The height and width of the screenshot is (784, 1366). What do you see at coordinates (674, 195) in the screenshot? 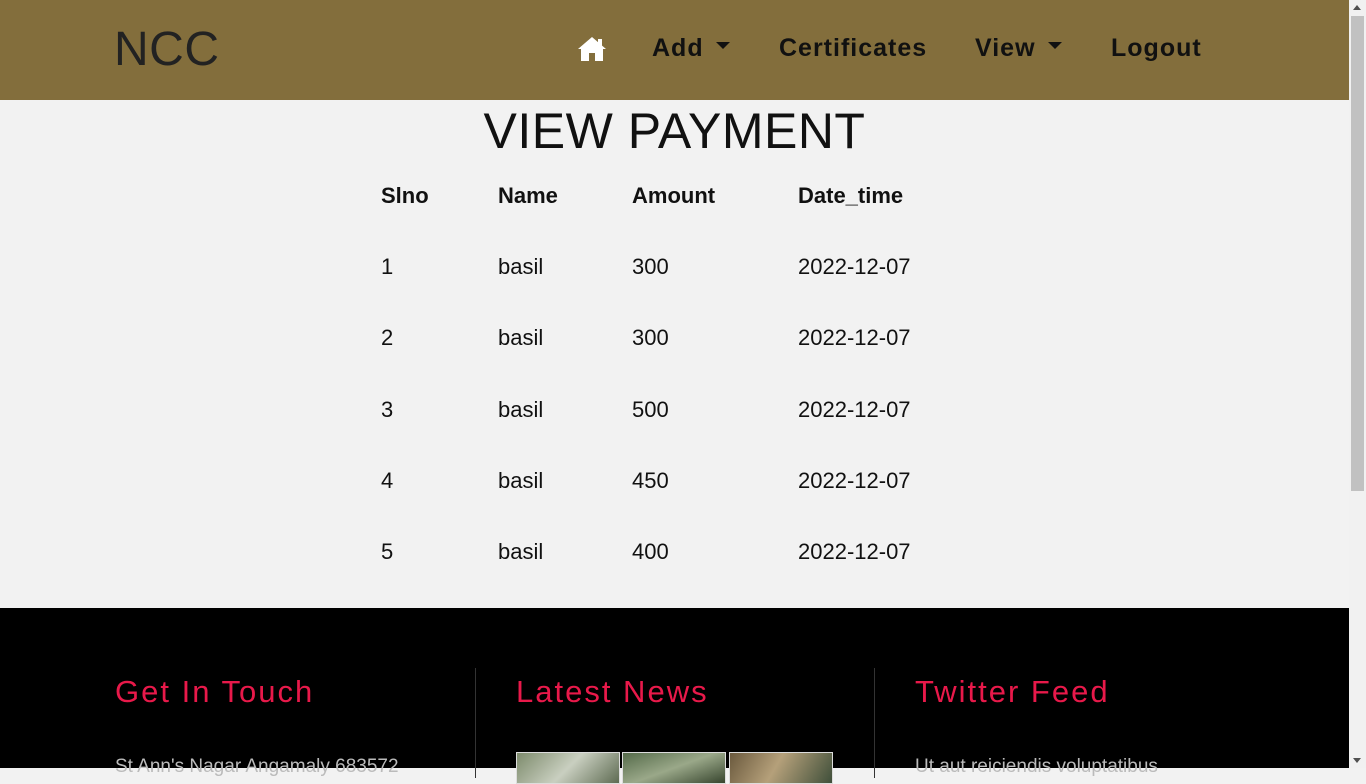
I see `table-header-amount: Amount` at bounding box center [674, 195].